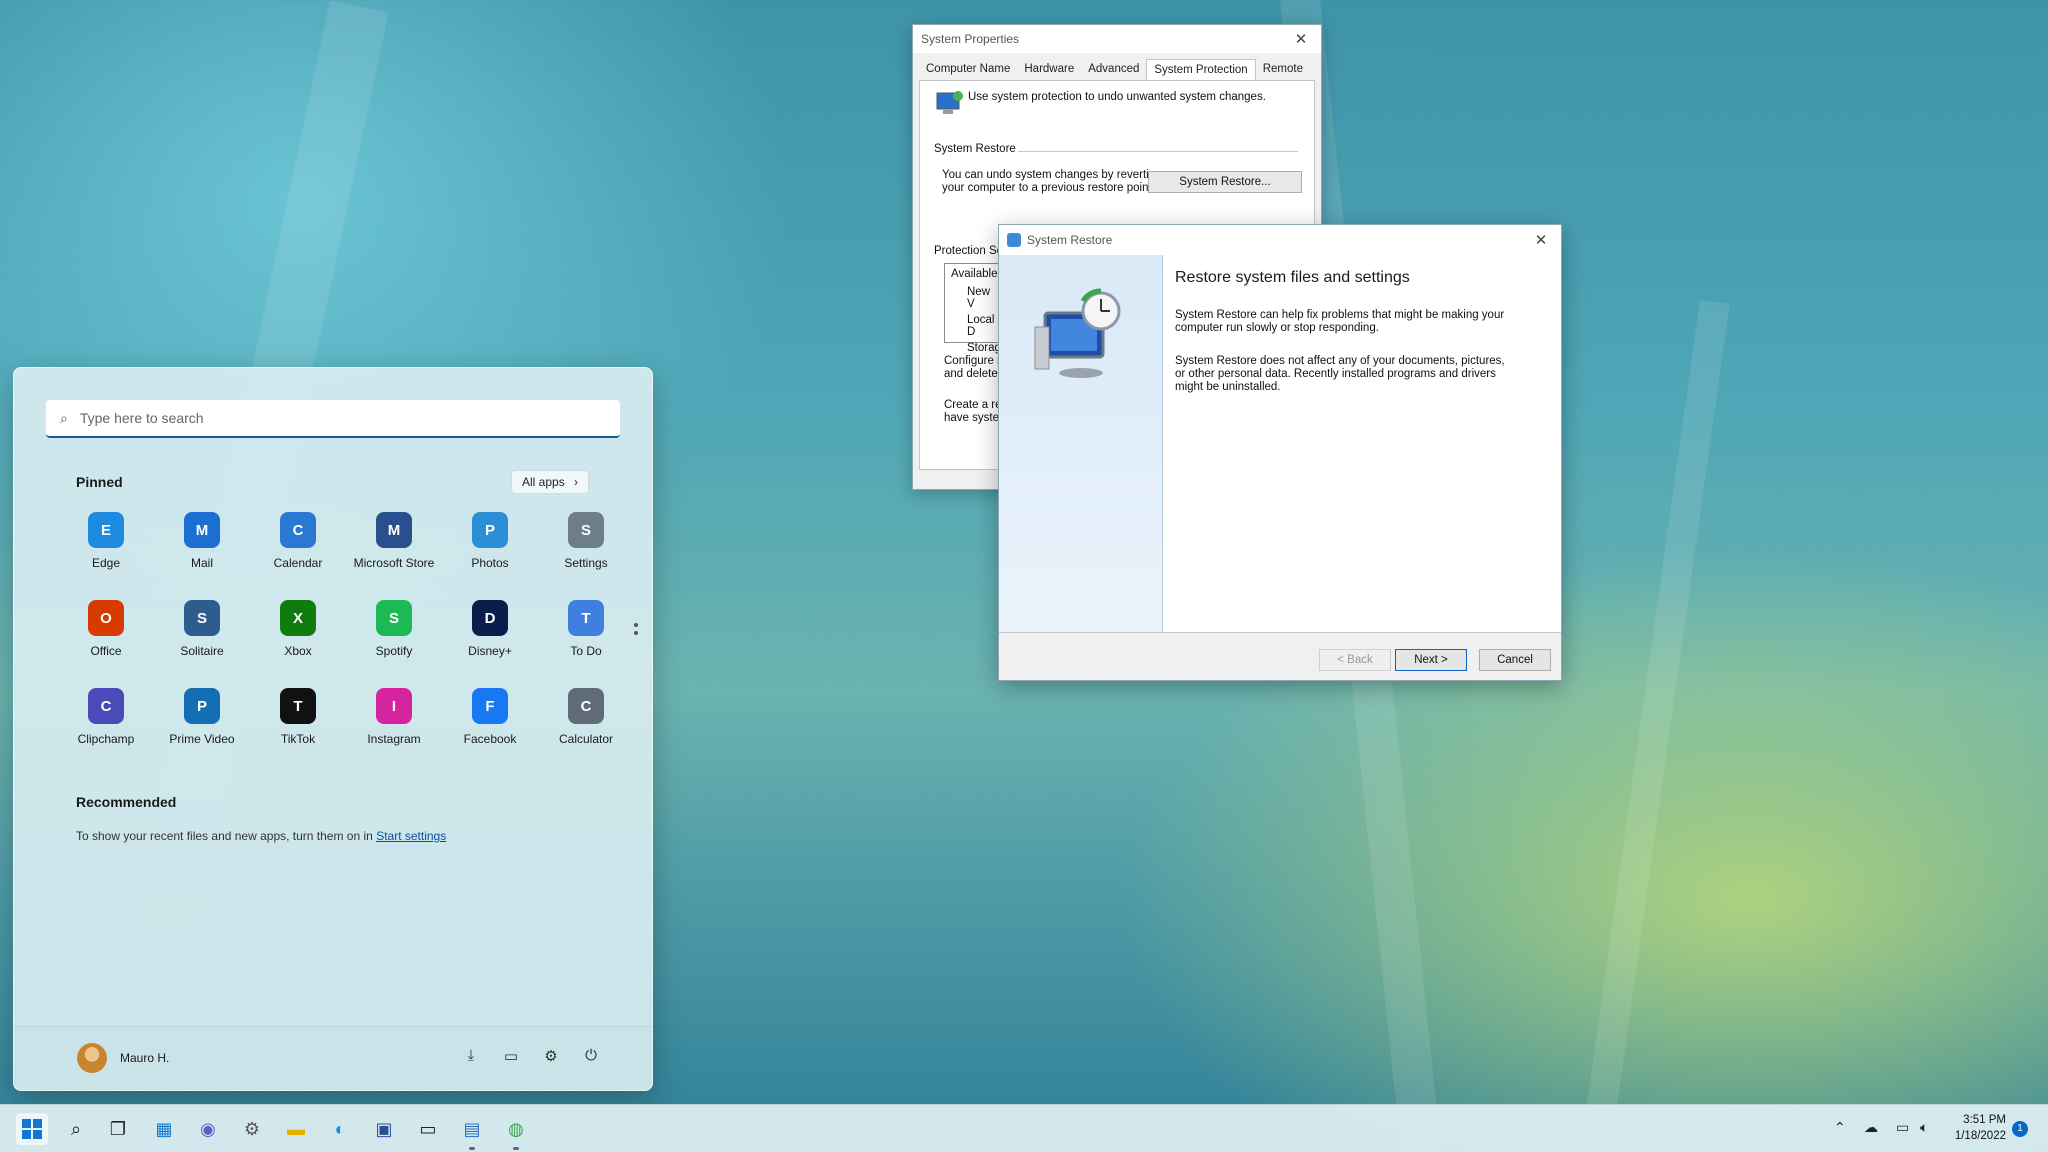 This screenshot has width=2048, height=1152. What do you see at coordinates (340, 1129) in the screenshot?
I see `edge-icon: ◐` at bounding box center [340, 1129].